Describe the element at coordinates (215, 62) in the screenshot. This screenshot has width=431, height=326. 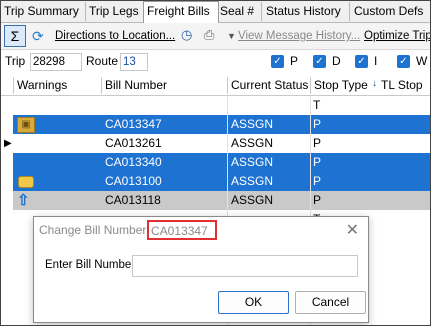
I see `filter-bar: Trip 28298 Route 13 ✓ P ✓ D ✓ I ✓ W` at that location.